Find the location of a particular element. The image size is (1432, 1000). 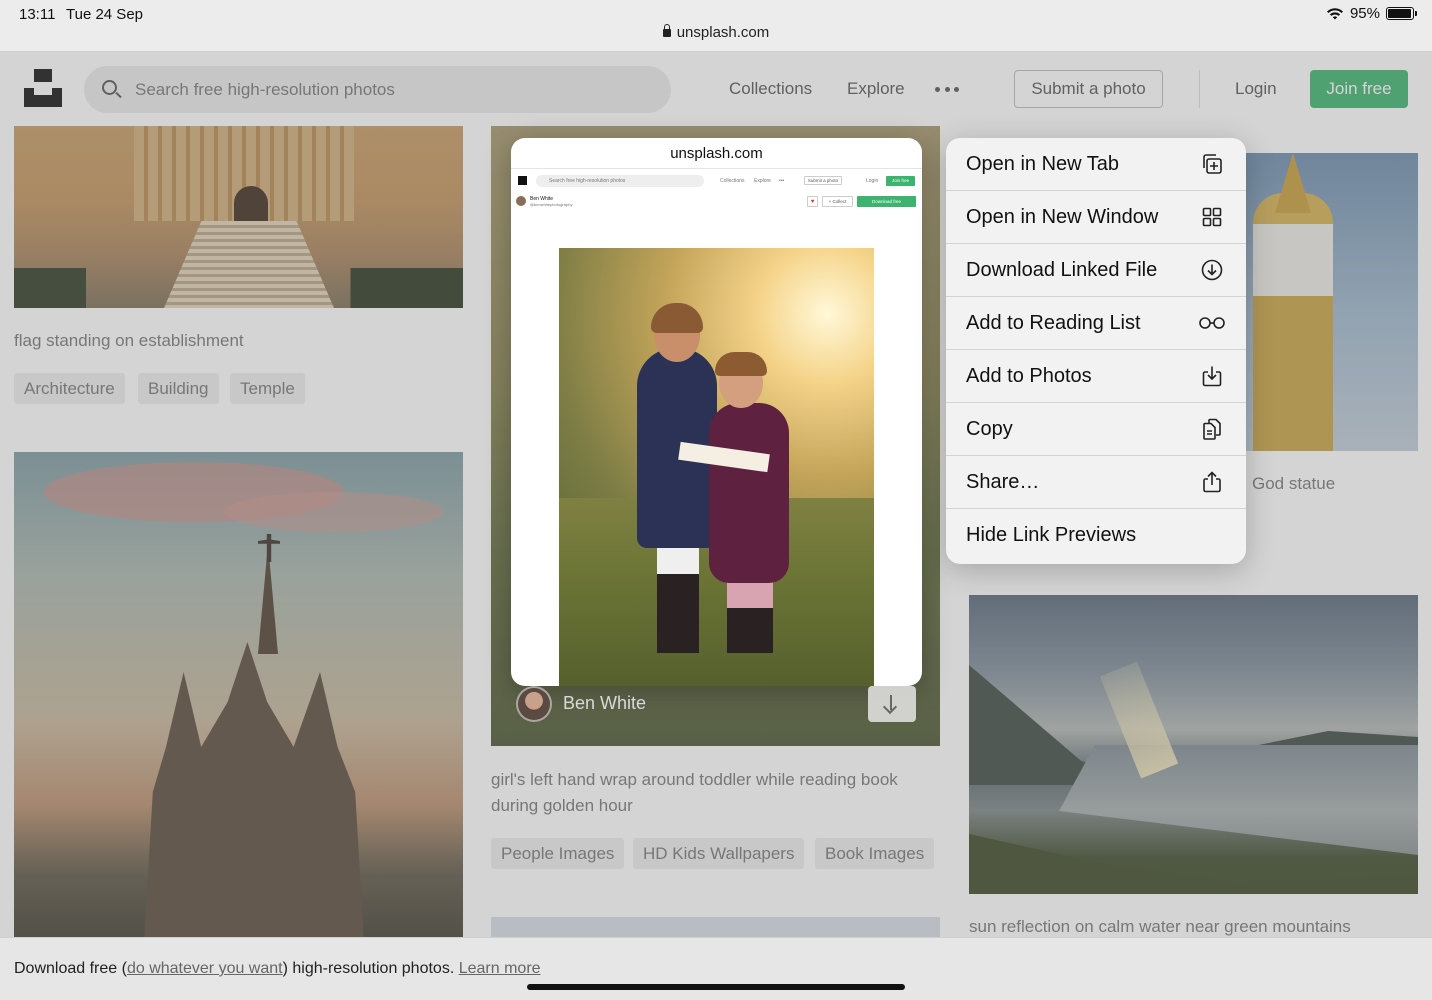

status-date: Tue 24 Sep is located at coordinates (104, 14).